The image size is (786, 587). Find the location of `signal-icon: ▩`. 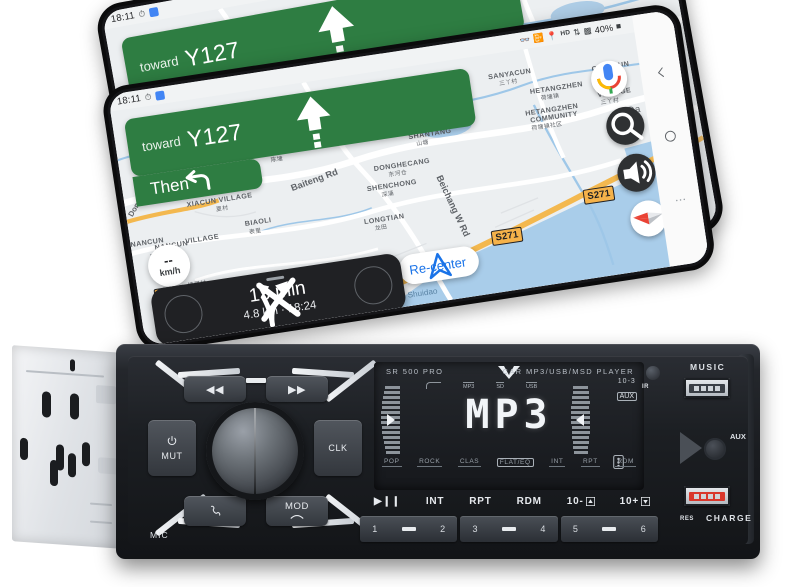

signal-icon: ▩ is located at coordinates (587, 31).